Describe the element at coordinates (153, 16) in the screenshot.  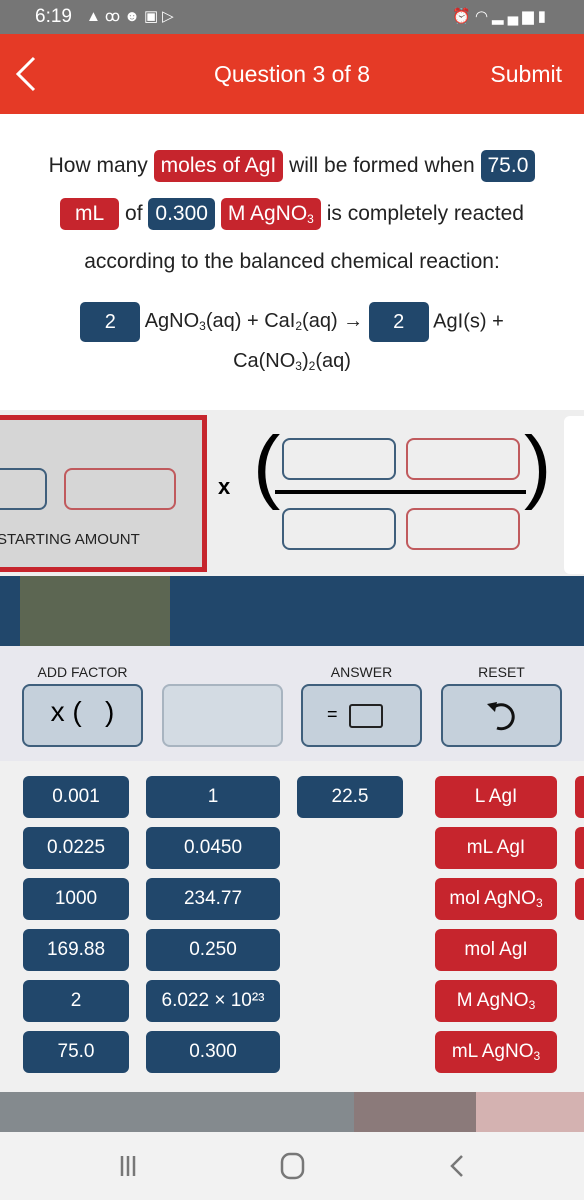
I see `image-icon: ▣` at that location.